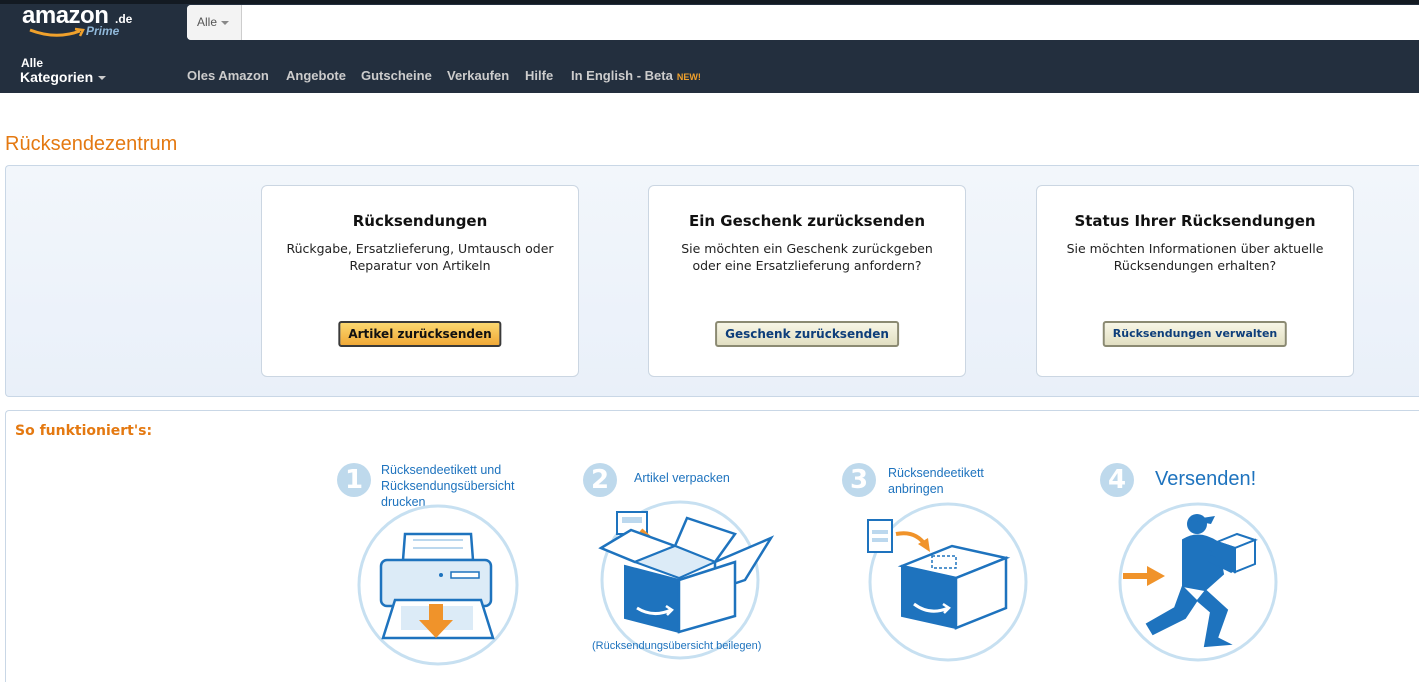 Image resolution: width=1419 pixels, height=682 pixels. I want to click on search-input, so click(828, 22).